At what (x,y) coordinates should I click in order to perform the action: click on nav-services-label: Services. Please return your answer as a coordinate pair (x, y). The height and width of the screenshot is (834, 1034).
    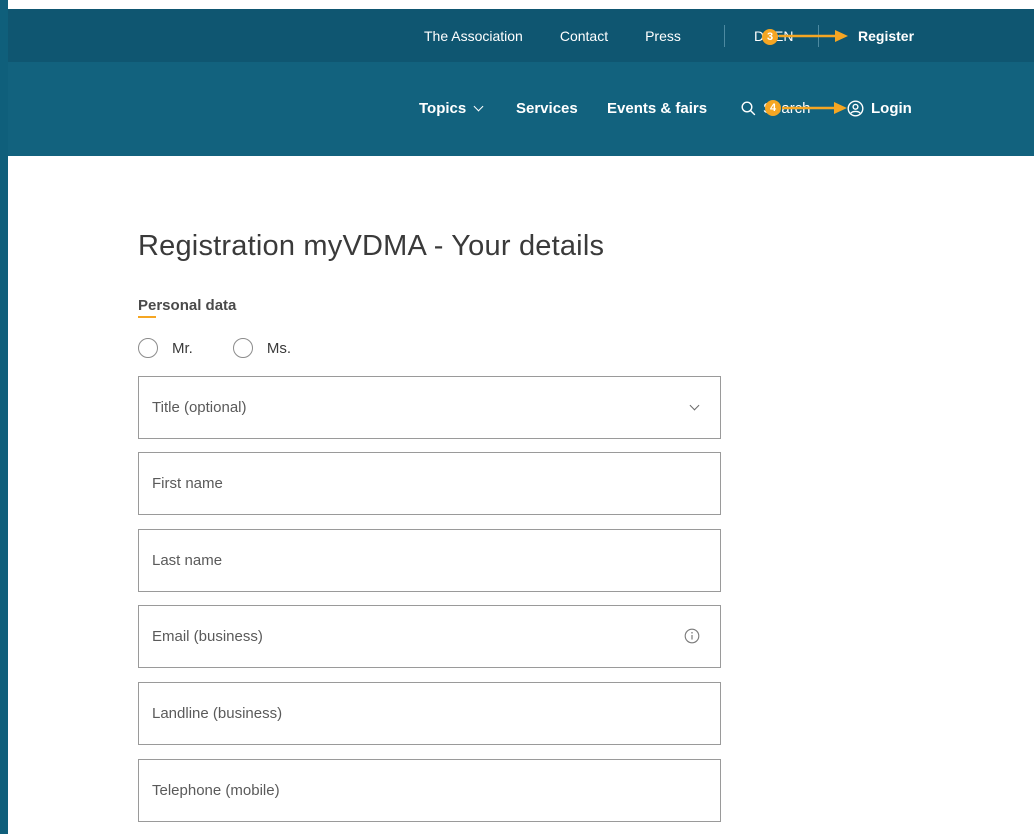
    Looking at the image, I should click on (547, 108).